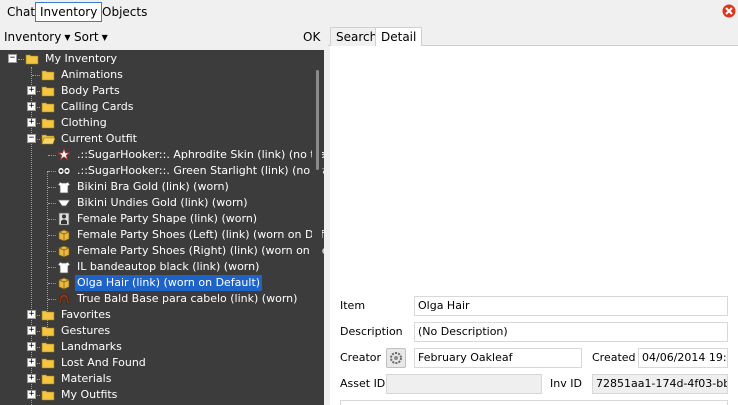  I want to click on gear-icon, so click(396, 358).